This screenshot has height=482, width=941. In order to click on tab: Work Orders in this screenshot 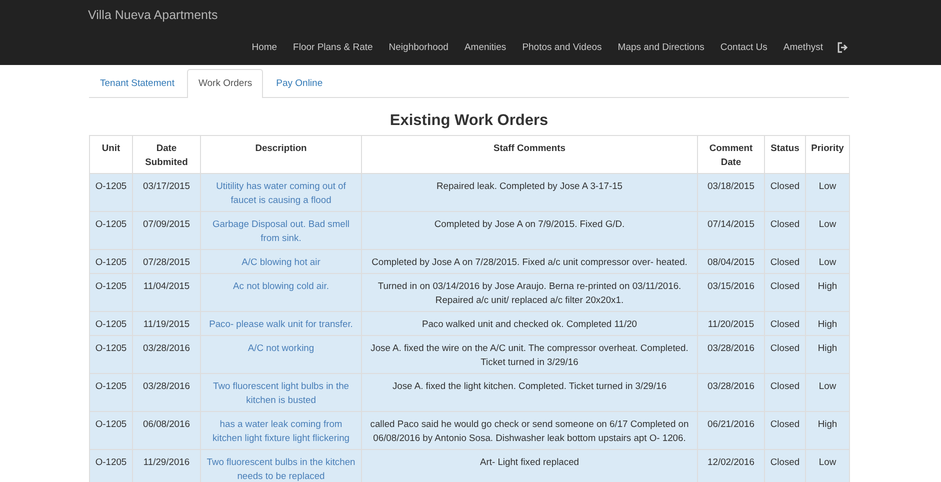, I will do `click(225, 83)`.